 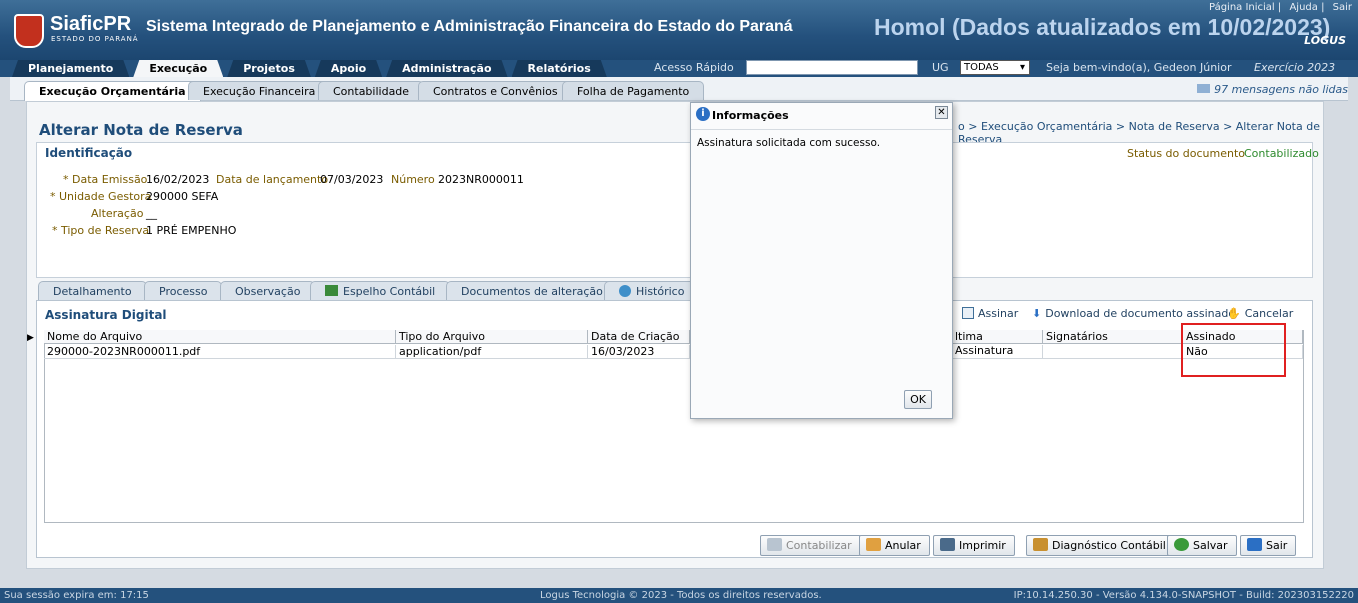 What do you see at coordinates (268, 290) in the screenshot?
I see `tab-observacao: Observação` at bounding box center [268, 290].